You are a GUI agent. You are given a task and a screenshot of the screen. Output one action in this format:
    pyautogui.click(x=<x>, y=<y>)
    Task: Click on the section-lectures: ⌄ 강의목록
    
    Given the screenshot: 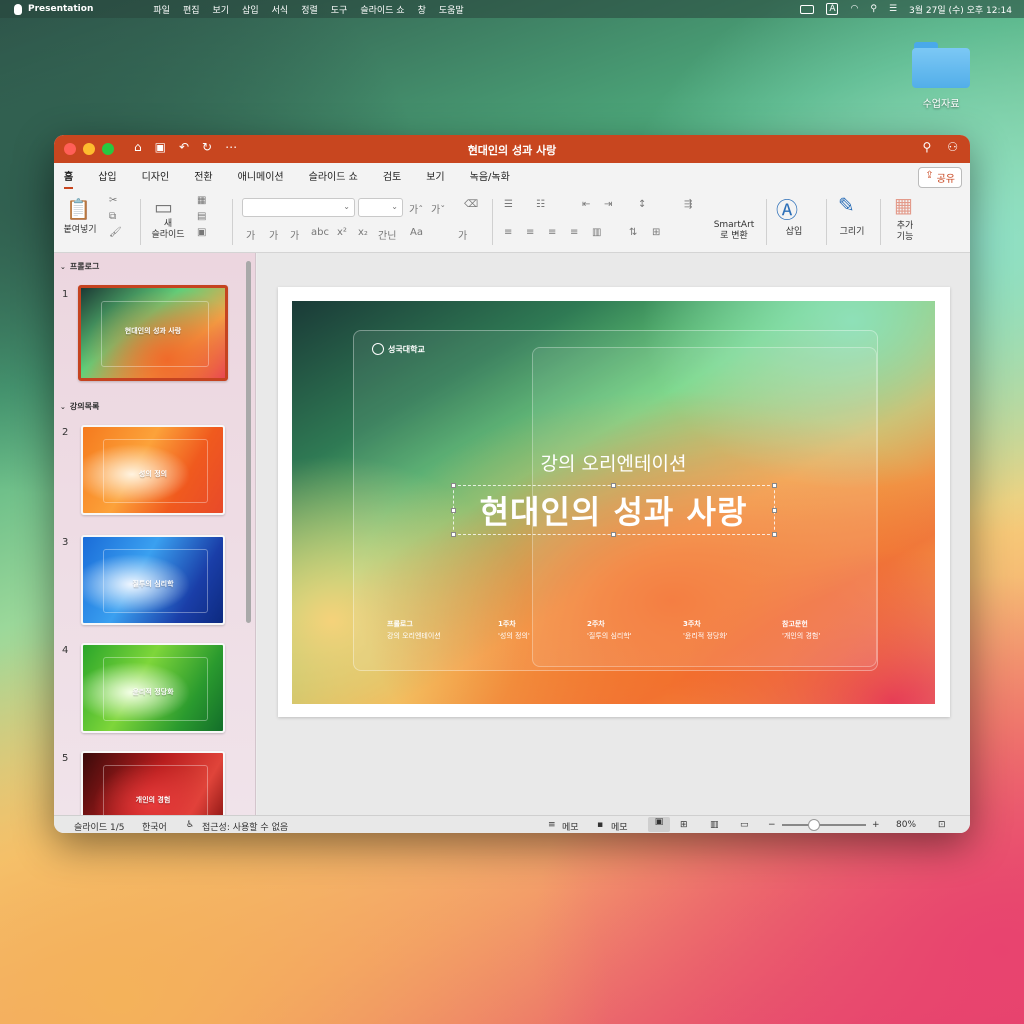 What is the action you would take?
    pyautogui.click(x=79, y=406)
    